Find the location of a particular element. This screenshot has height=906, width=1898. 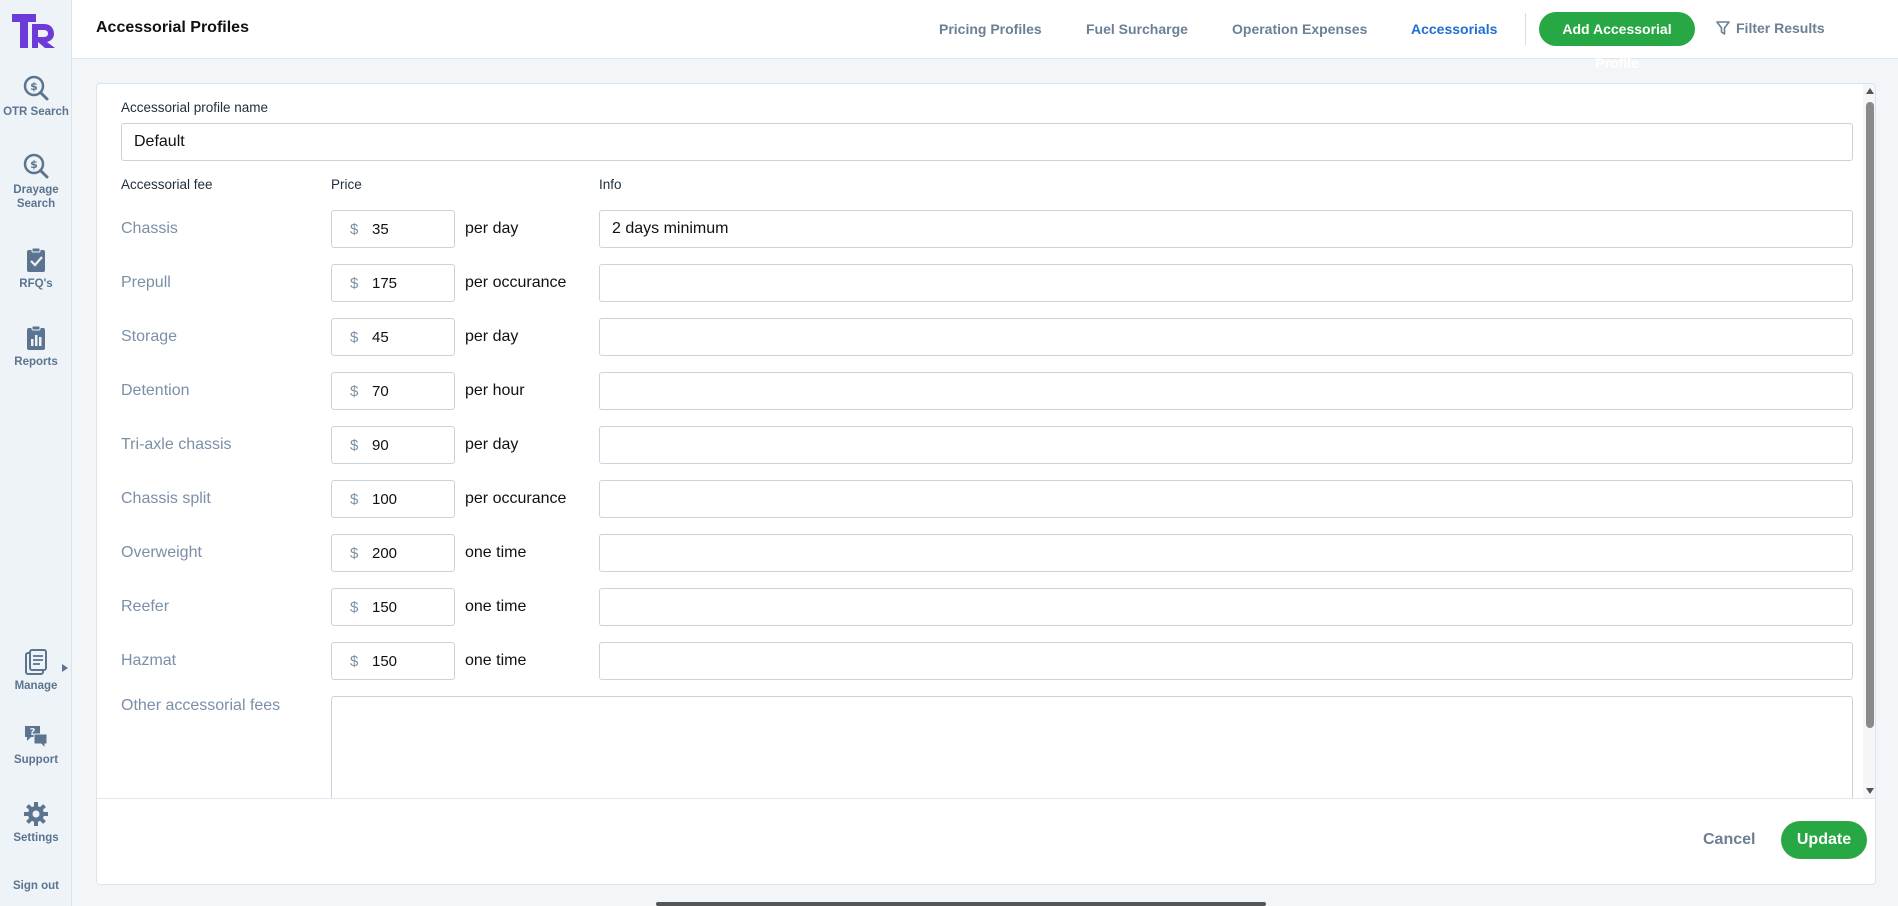

sidebar-item-label: Manage is located at coordinates (36, 686).